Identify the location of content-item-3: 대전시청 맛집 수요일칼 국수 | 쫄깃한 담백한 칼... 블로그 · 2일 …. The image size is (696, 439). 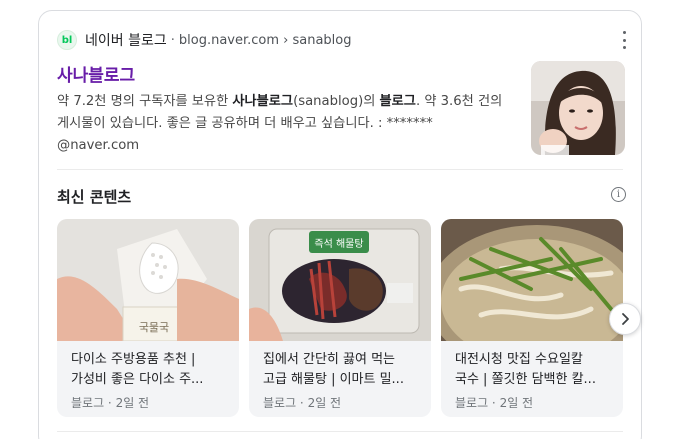
(532, 318).